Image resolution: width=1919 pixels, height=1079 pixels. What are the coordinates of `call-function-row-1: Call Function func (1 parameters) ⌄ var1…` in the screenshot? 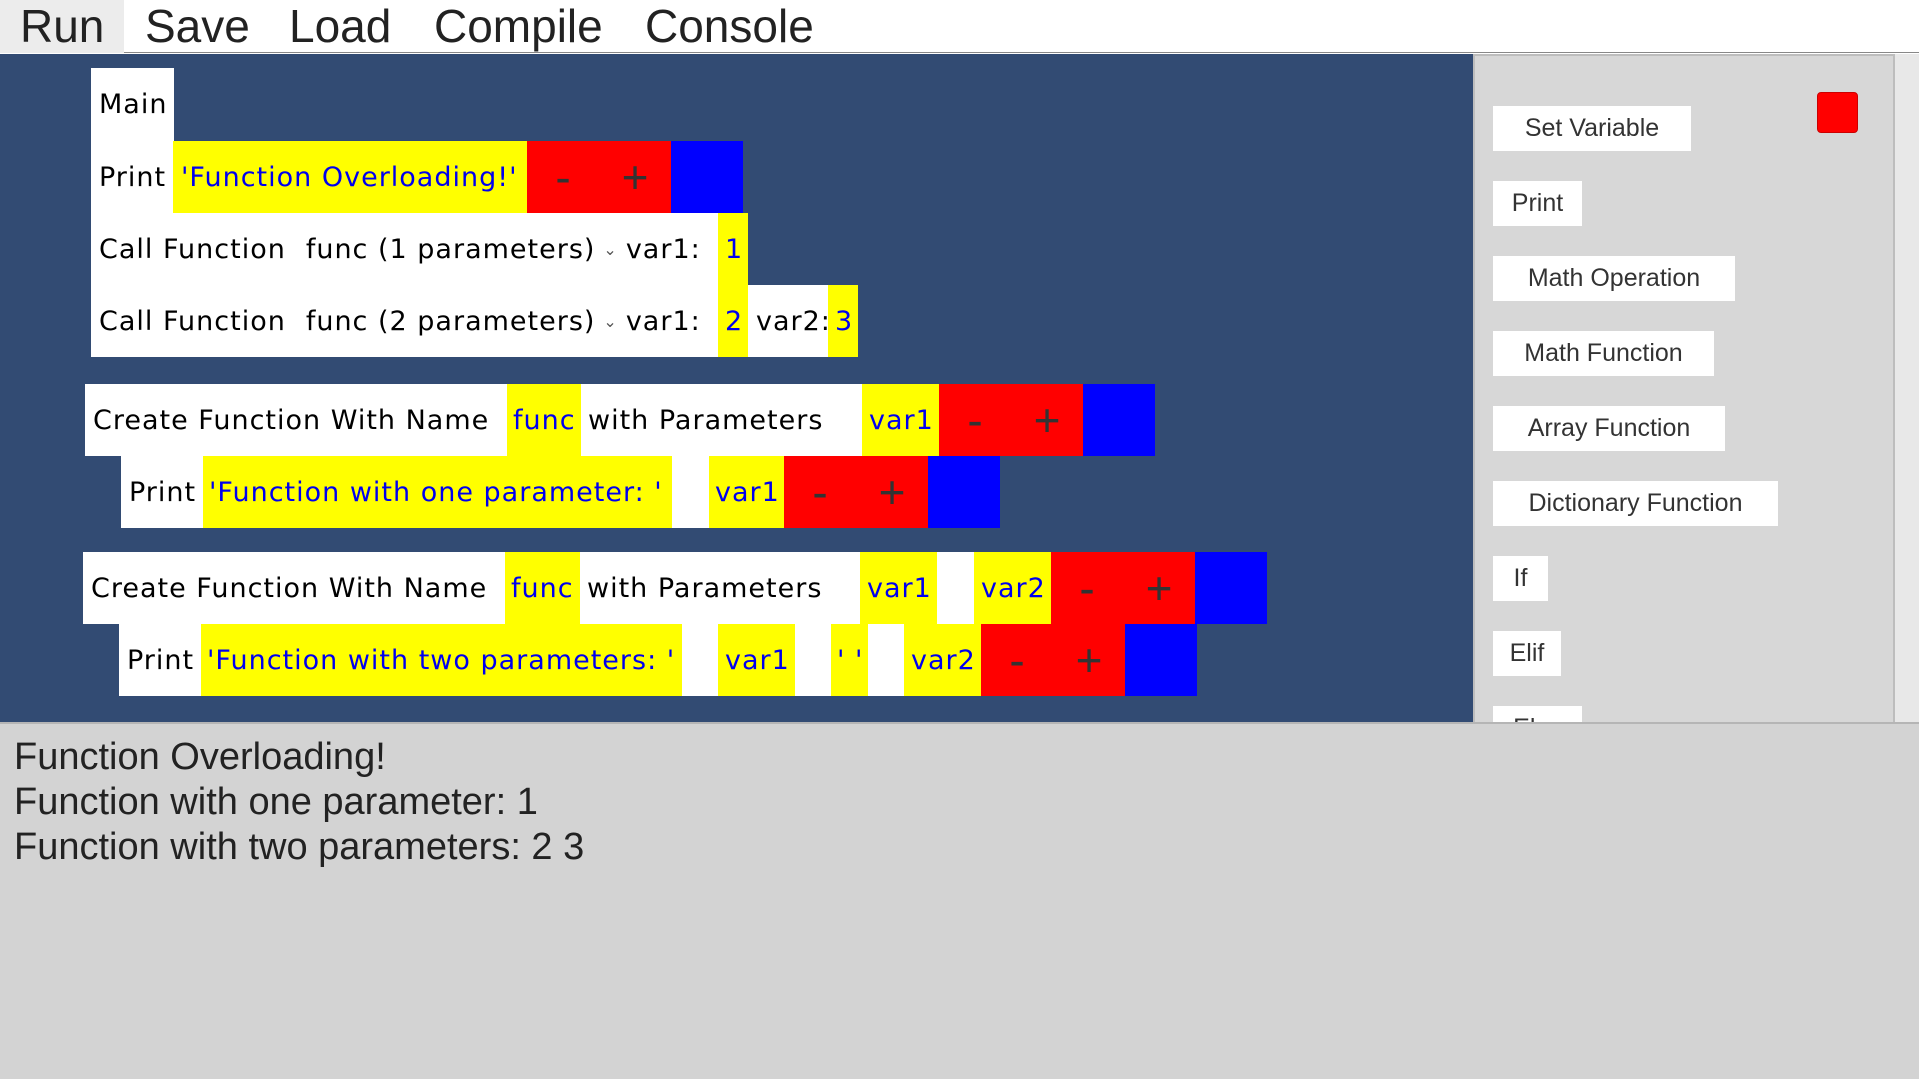 It's located at (404, 249).